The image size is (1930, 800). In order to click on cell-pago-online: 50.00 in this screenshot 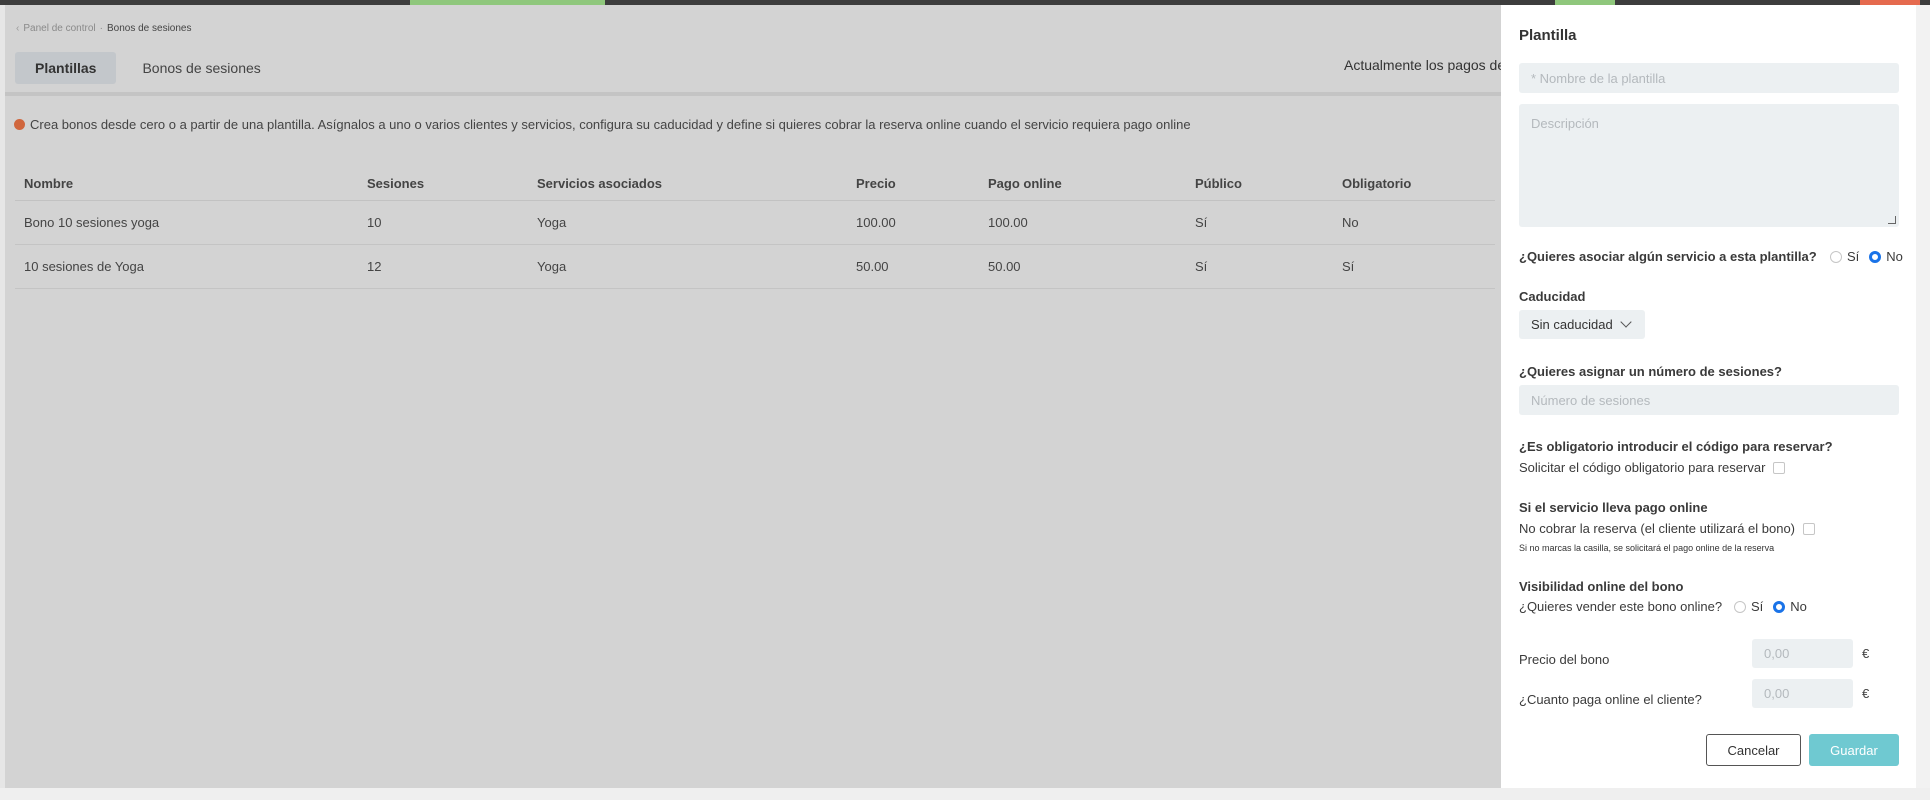, I will do `click(1082, 266)`.